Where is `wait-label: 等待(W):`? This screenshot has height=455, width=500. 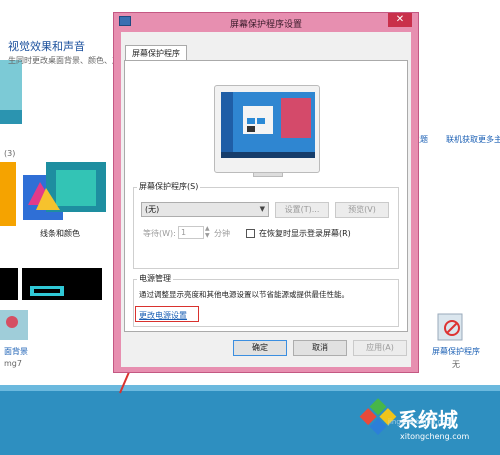
wait-label: 等待(W): is located at coordinates (159, 233).